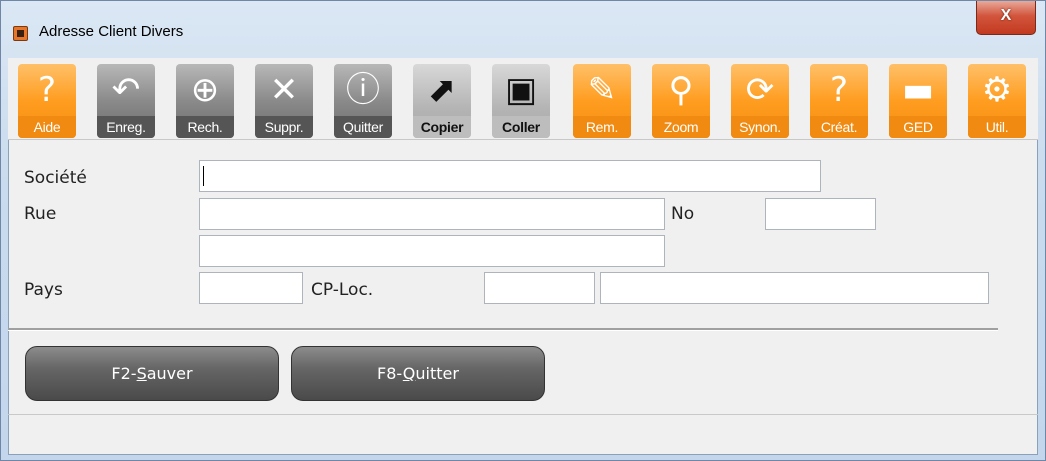  I want to click on toolbar-button-coller: ▣ Coller, so click(521, 101).